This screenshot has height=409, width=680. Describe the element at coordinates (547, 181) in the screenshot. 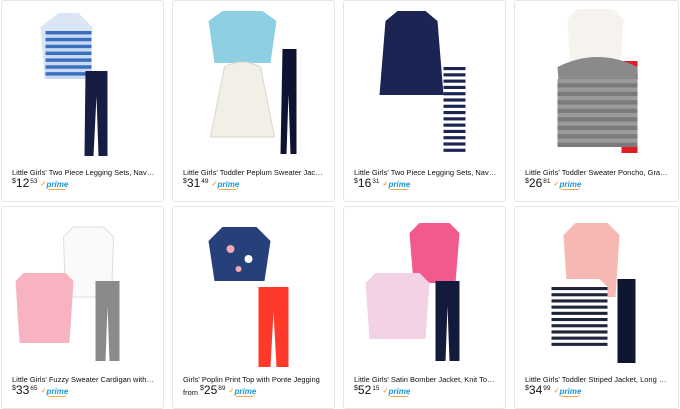

I see `price-cents: 81` at that location.